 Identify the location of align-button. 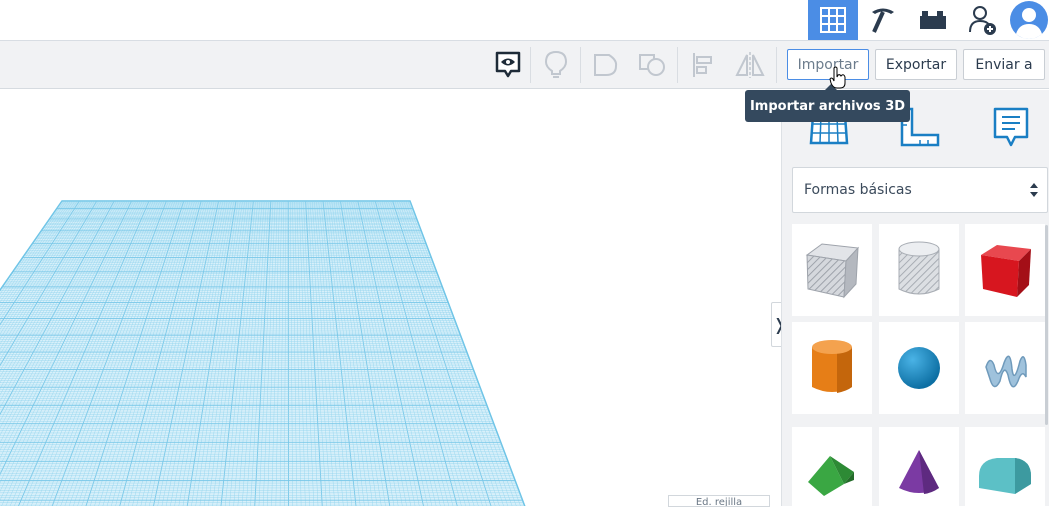
(703, 65).